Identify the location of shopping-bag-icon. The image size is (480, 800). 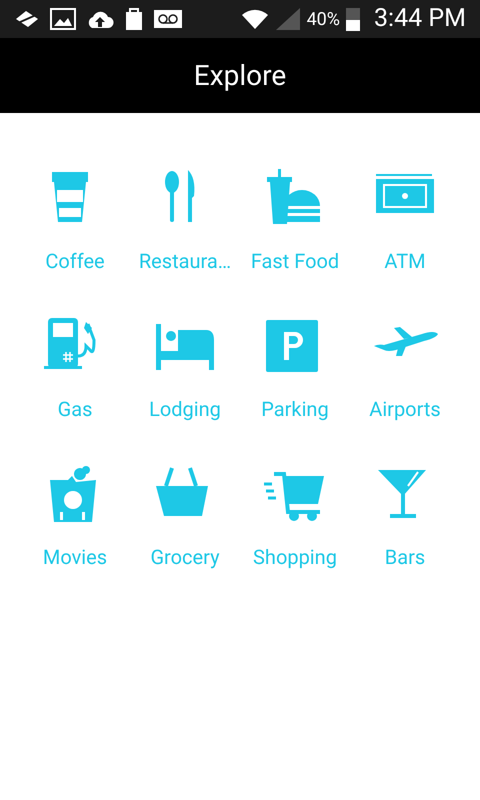
(134, 19).